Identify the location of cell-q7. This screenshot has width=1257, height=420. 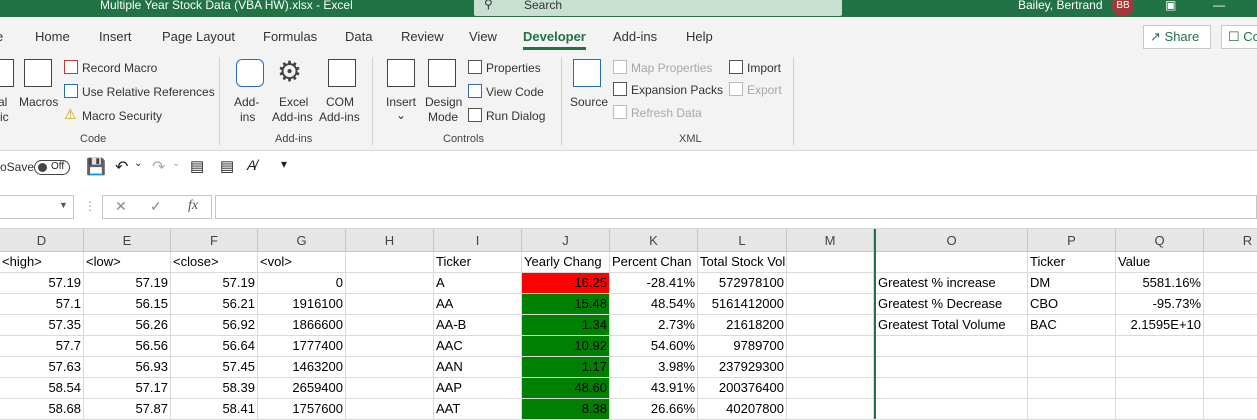
(1160, 388).